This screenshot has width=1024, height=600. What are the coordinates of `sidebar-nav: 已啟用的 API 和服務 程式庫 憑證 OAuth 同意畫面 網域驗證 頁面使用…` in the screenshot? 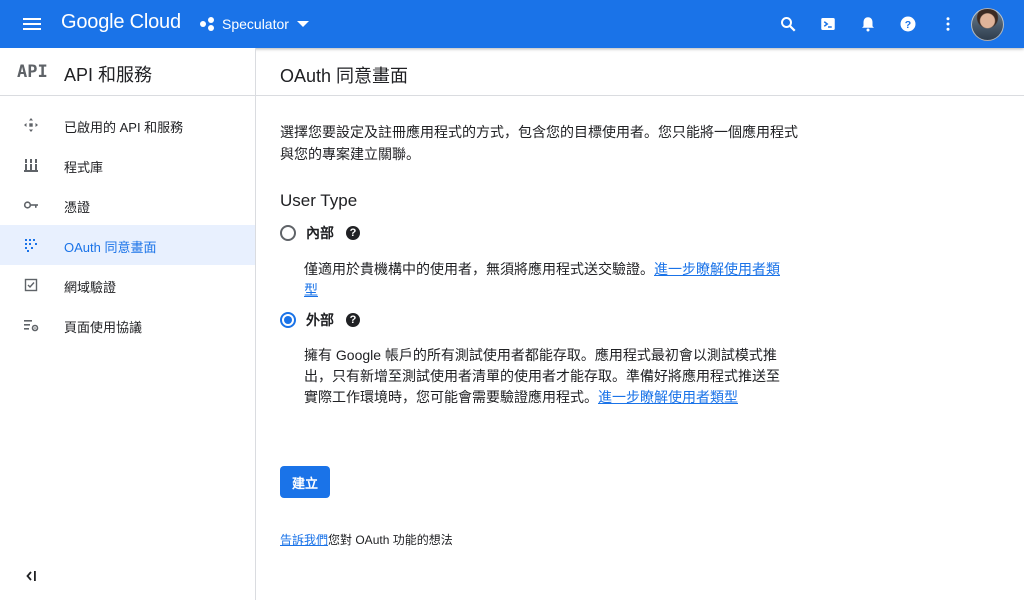 It's located at (127, 225).